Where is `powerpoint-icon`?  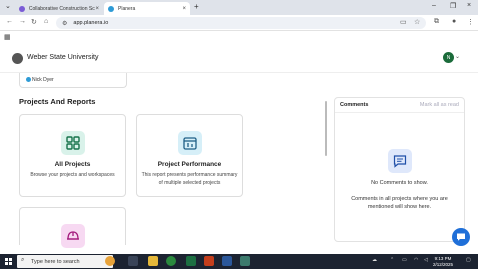 powerpoint-icon is located at coordinates (209, 261).